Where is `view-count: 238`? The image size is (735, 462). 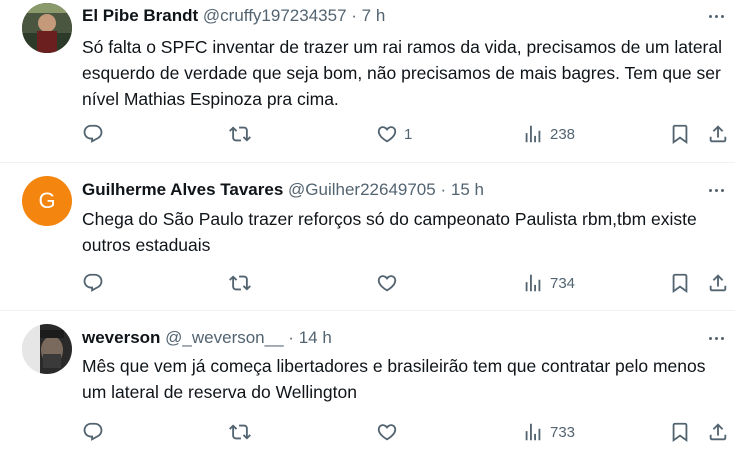 view-count: 238 is located at coordinates (563, 134).